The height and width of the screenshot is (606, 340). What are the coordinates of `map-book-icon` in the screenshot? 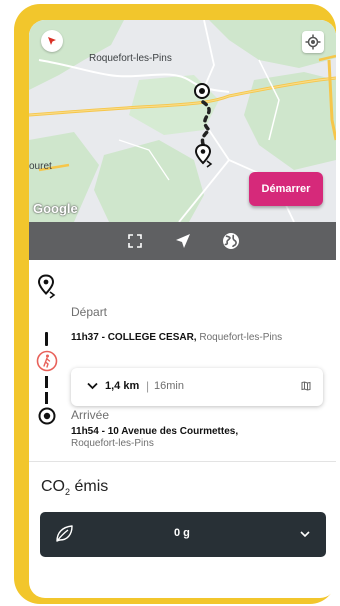 It's located at (306, 386).